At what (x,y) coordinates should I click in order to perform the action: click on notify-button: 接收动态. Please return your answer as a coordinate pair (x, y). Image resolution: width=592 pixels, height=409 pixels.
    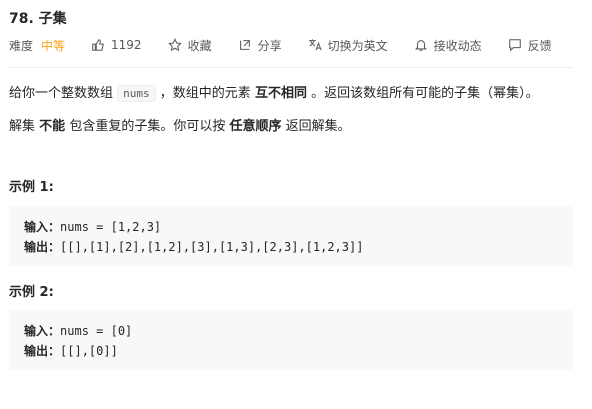
    Looking at the image, I should click on (448, 45).